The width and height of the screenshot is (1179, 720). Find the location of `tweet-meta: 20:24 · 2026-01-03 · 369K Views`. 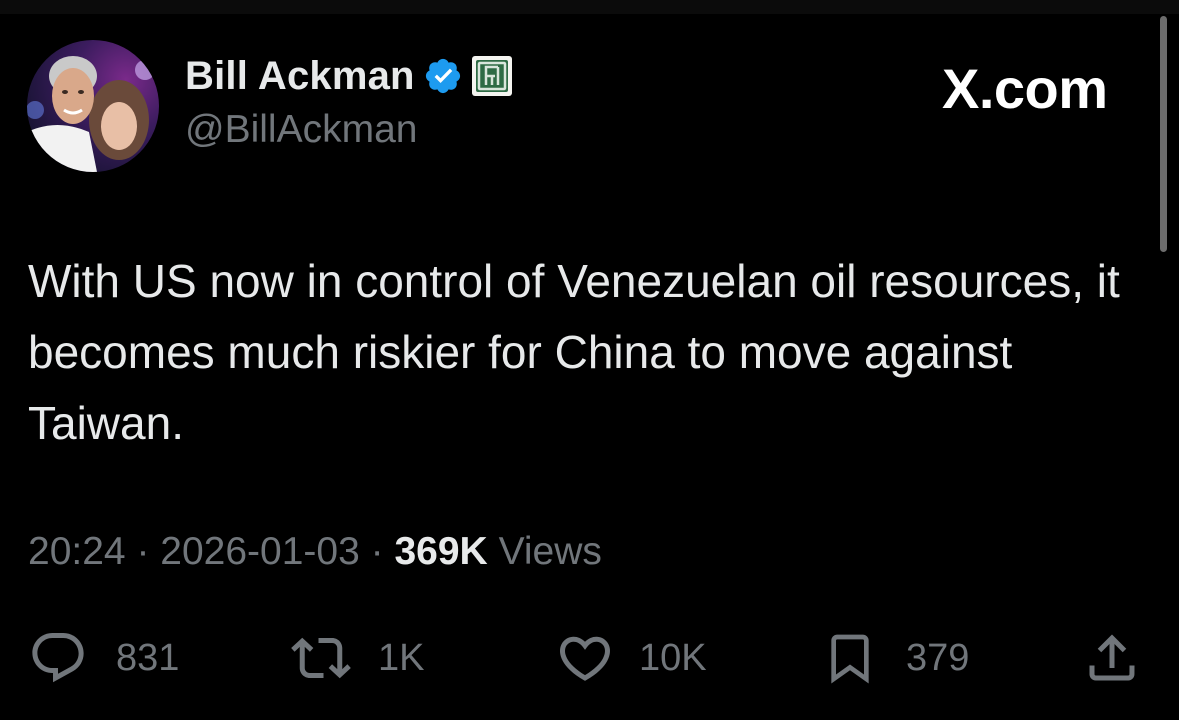

tweet-meta: 20:24 · 2026-01-03 · 369K Views is located at coordinates (315, 552).